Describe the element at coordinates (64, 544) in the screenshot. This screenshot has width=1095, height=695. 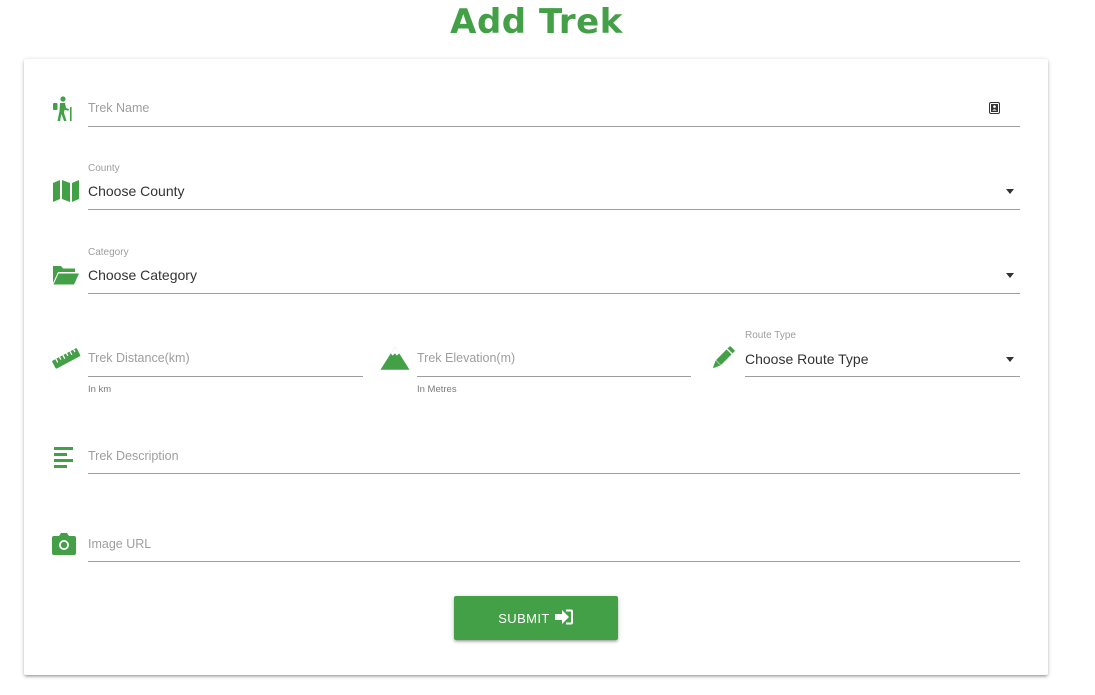
I see `camera-icon` at that location.